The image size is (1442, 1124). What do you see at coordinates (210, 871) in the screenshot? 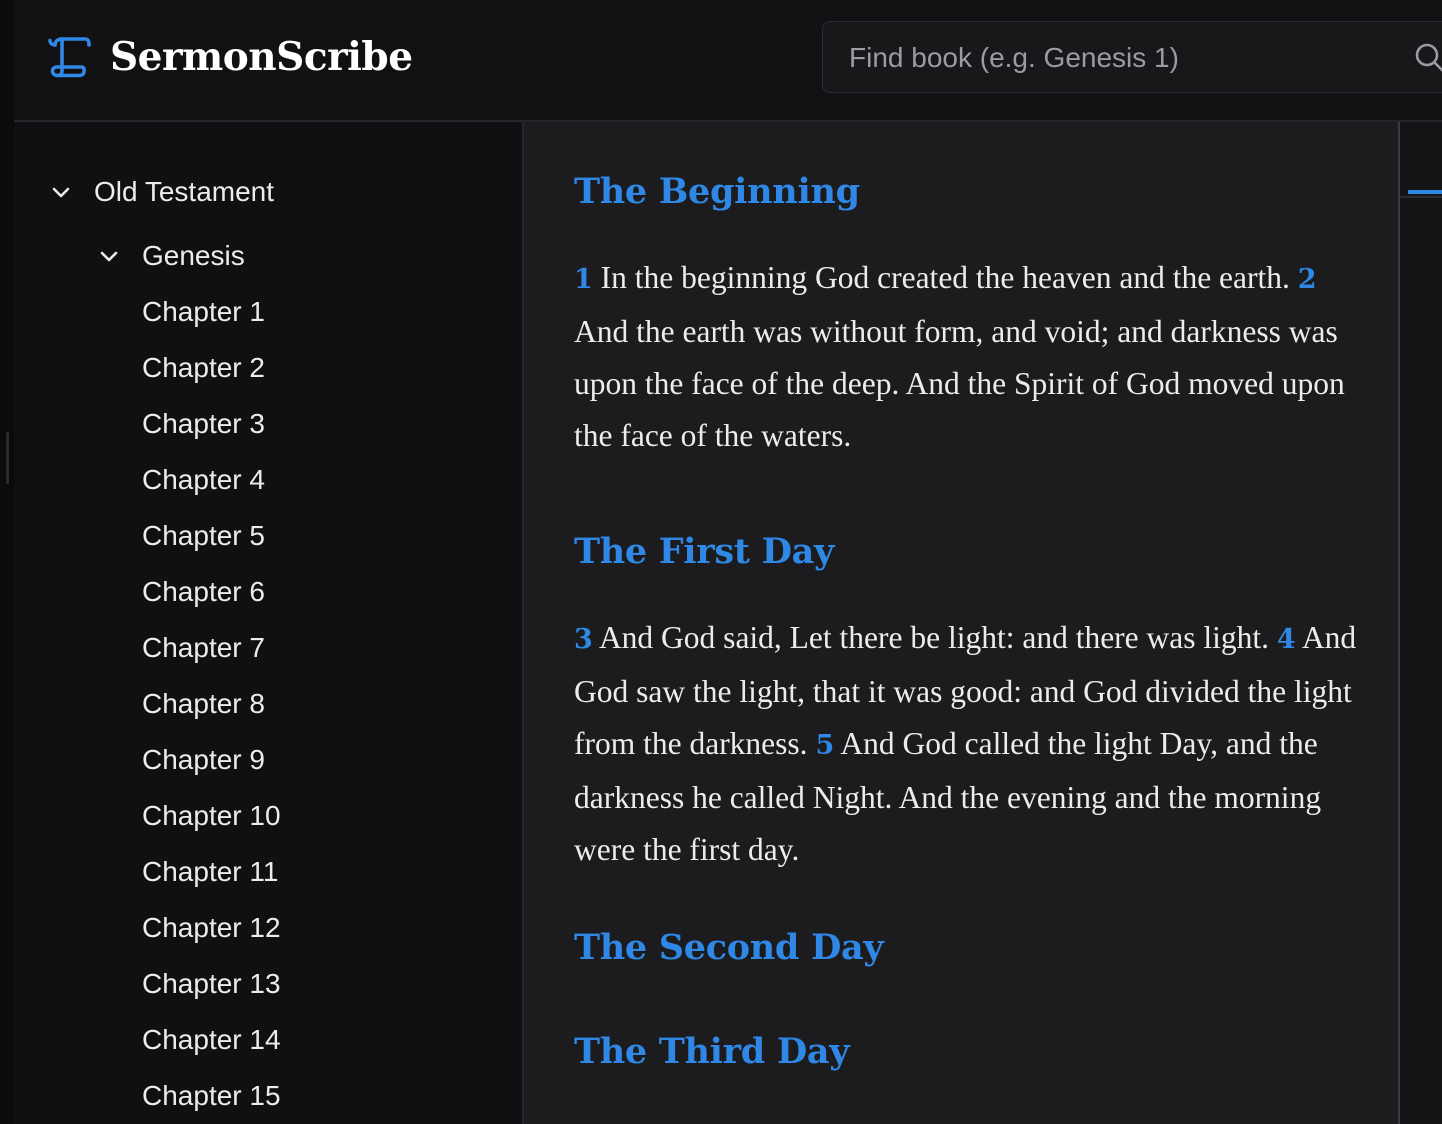
I see `chapter-label: Chapter 11` at bounding box center [210, 871].